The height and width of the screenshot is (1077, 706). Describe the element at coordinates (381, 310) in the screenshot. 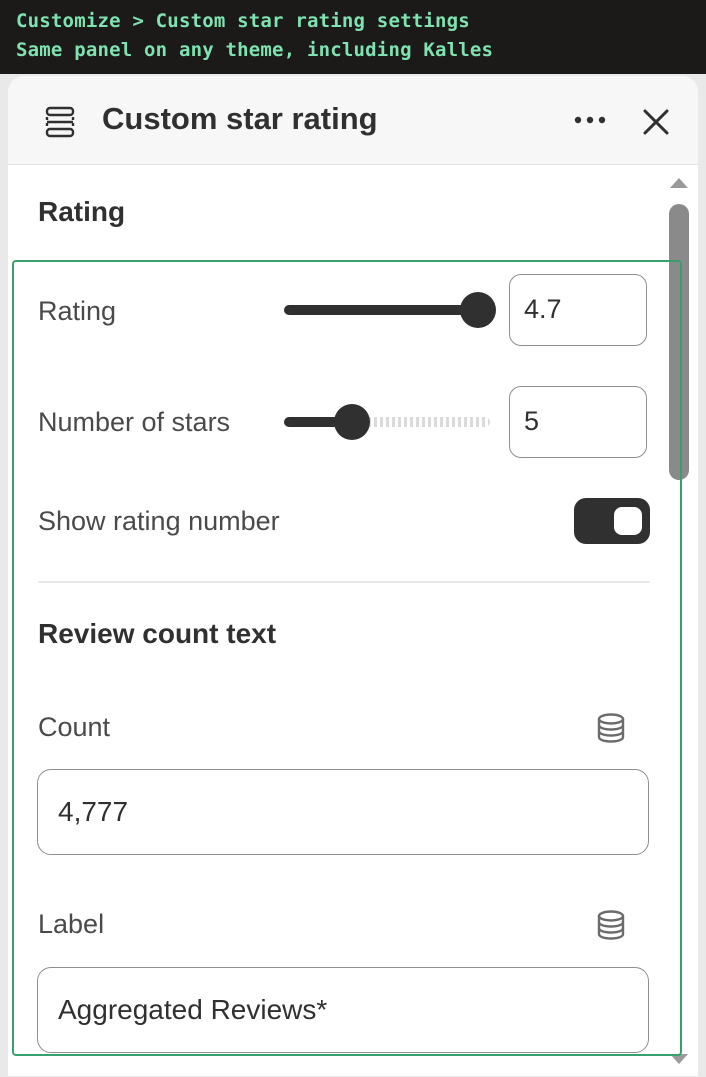

I see `rating-slider-fill` at that location.